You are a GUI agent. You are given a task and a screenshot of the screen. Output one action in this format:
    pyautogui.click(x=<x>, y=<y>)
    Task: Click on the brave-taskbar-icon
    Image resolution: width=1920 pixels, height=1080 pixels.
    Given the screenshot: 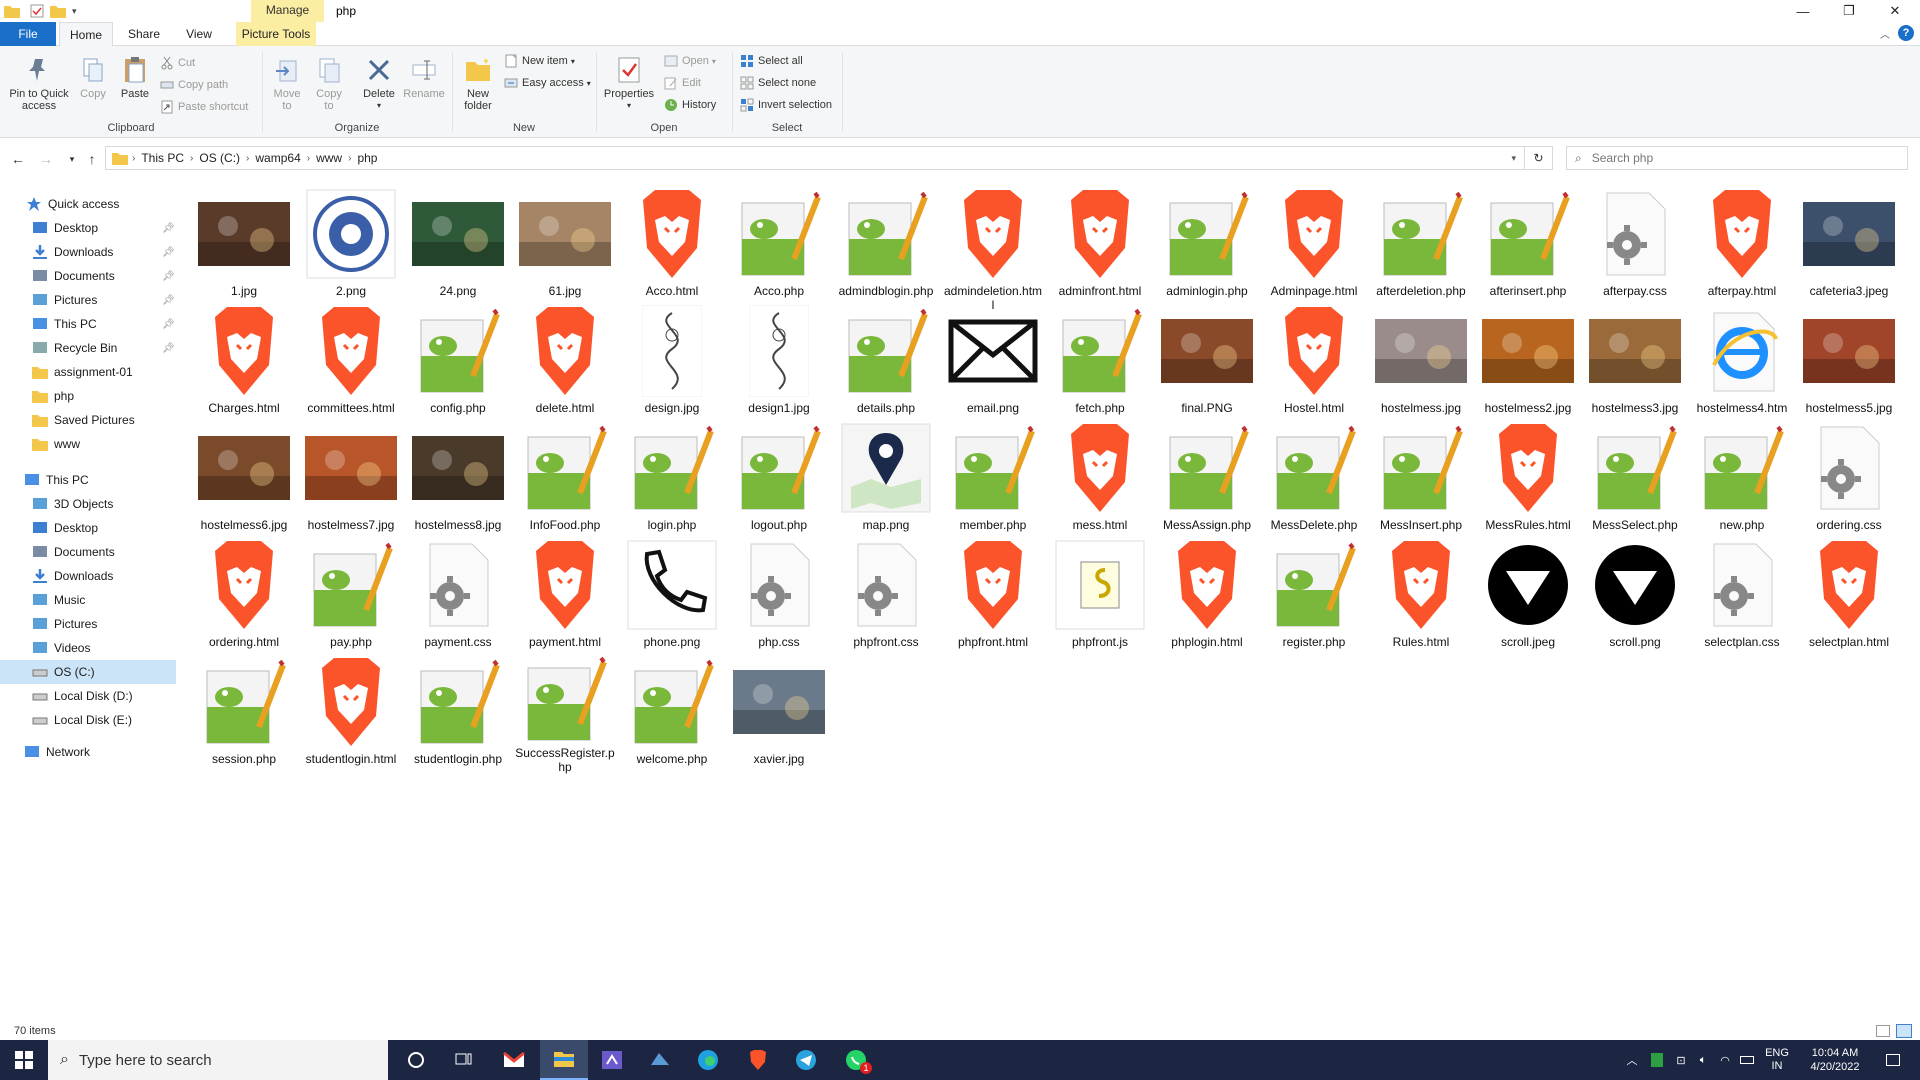 What is the action you would take?
    pyautogui.click(x=758, y=1060)
    